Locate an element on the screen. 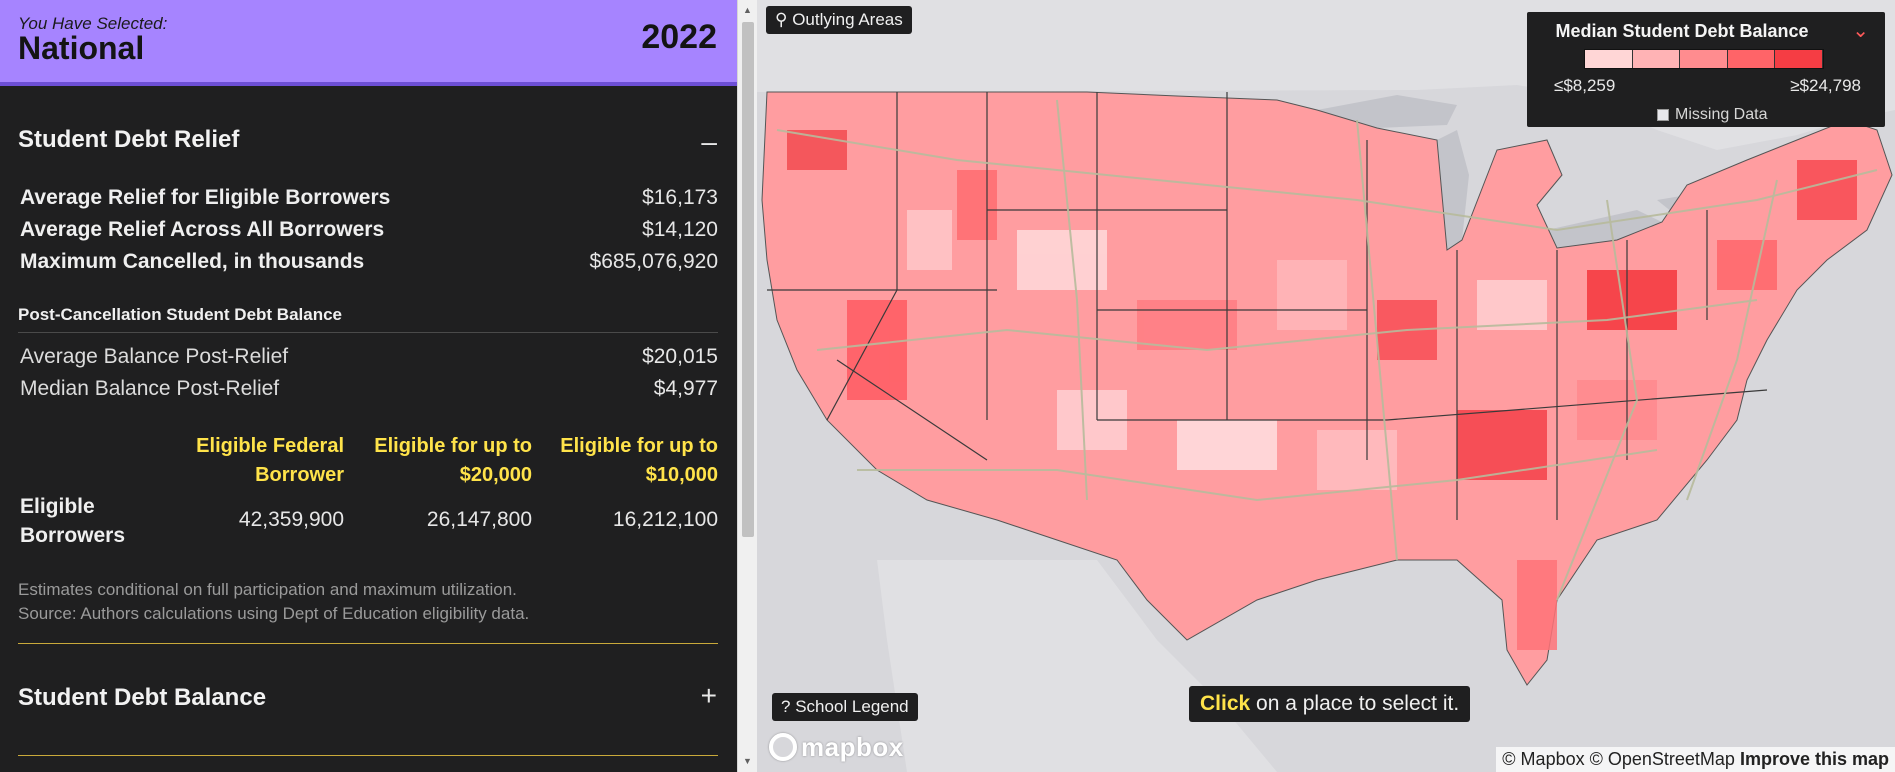  stat-value: $16,173 is located at coordinates (680, 197).